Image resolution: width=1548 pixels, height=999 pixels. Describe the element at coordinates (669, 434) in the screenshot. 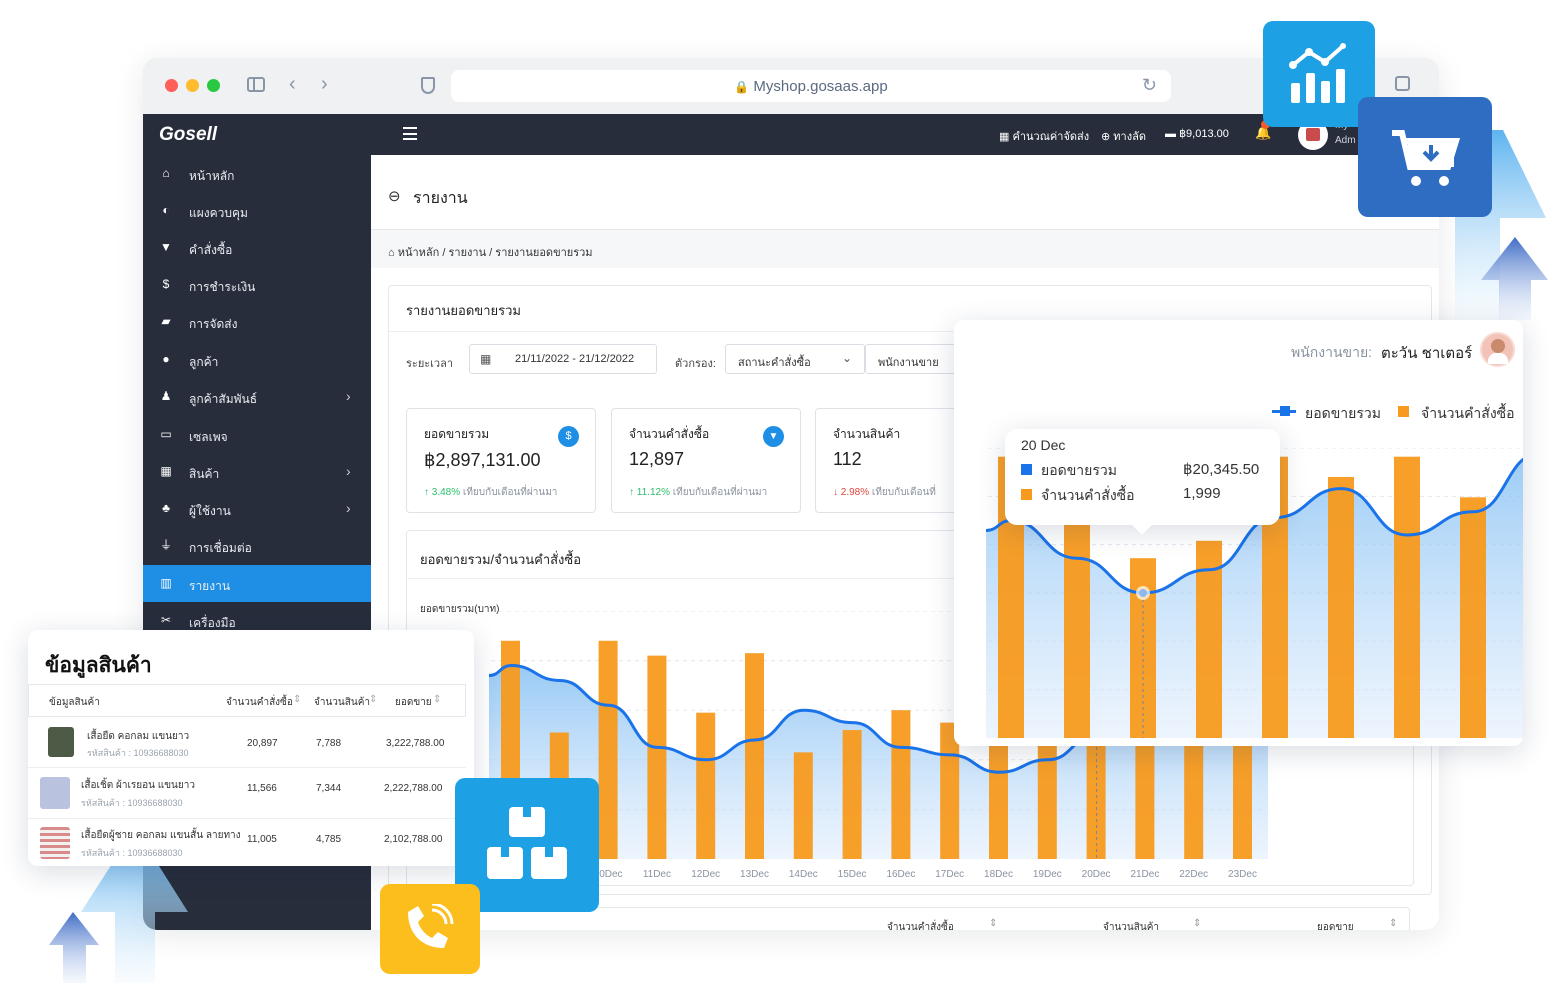

I see `stat-title: จำนวนคำสั่งซื้อ` at that location.